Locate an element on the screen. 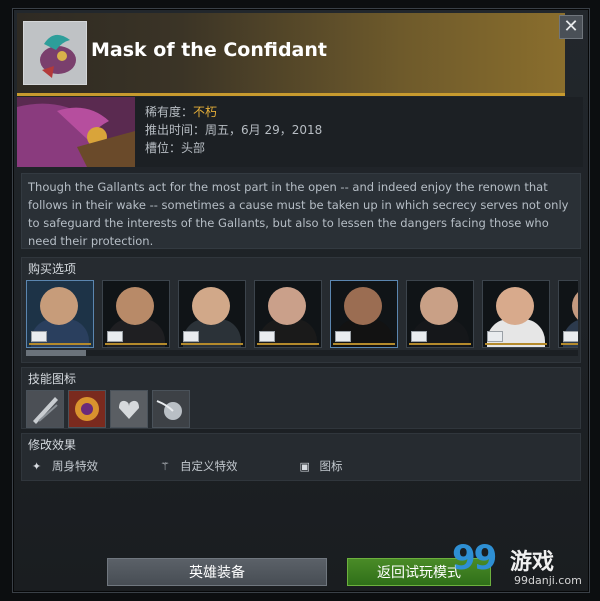 This screenshot has width=600, height=601. item-header: Mask of the Confidant is located at coordinates (291, 54).